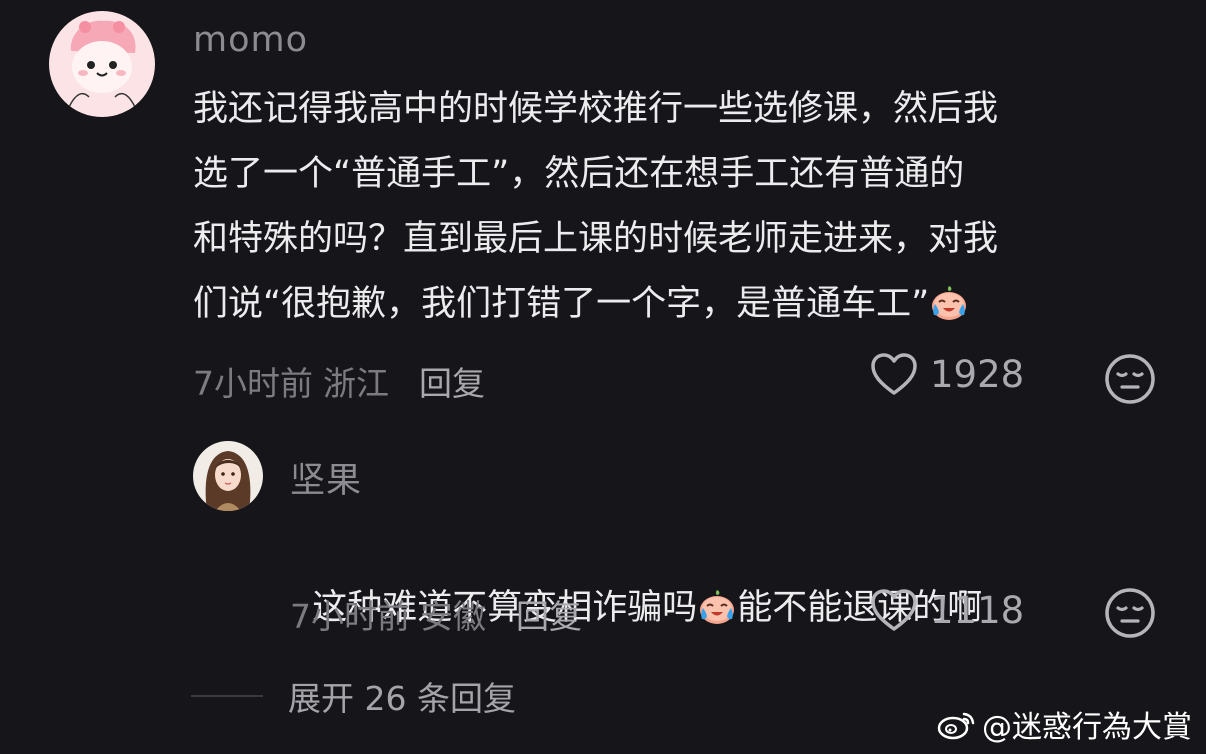 The height and width of the screenshot is (754, 1206). What do you see at coordinates (596, 239) in the screenshot?
I see `comment-line: 和特殊的吗？直到最后上课的时候老师走进来，对我` at bounding box center [596, 239].